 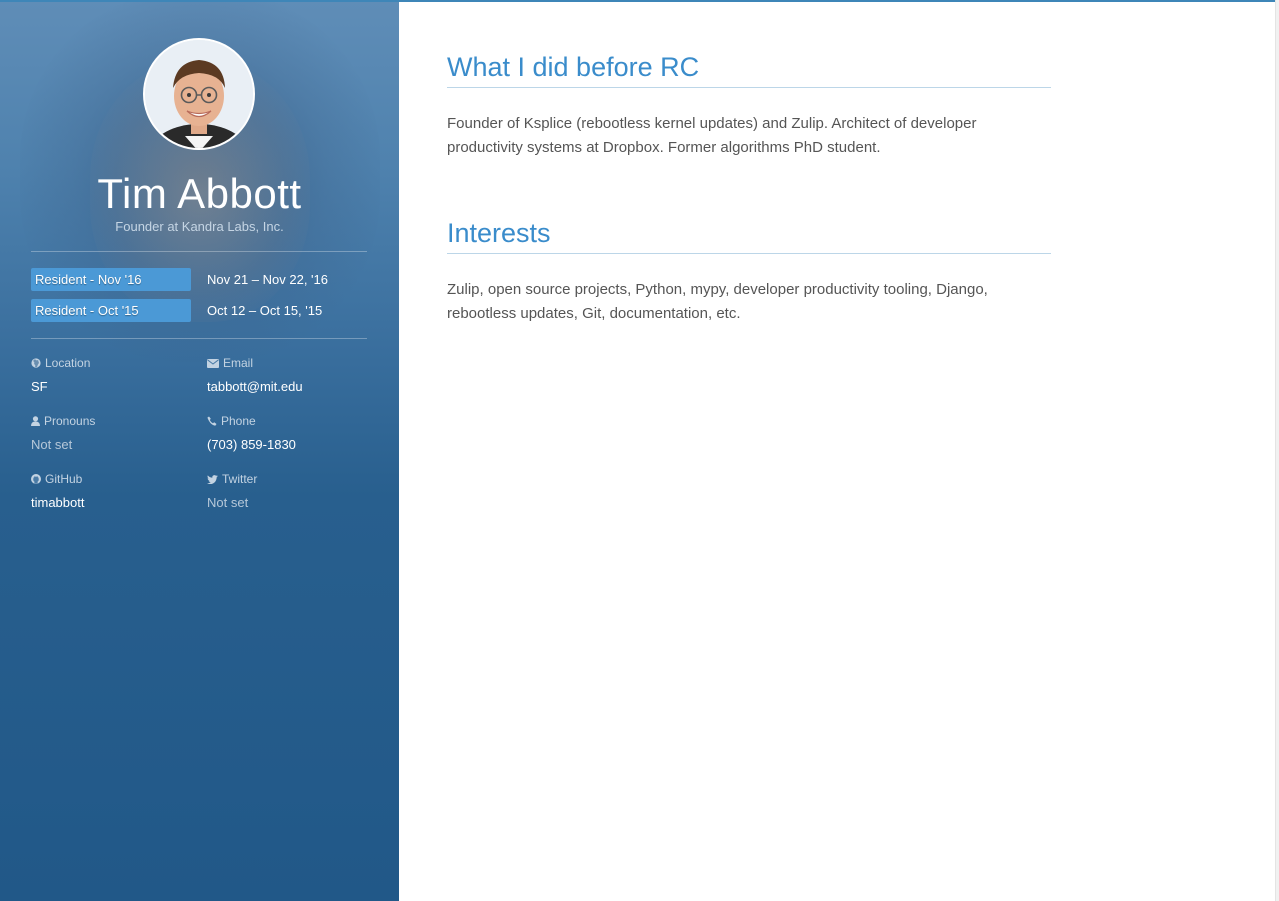 What do you see at coordinates (35, 421) in the screenshot?
I see `user-icon` at bounding box center [35, 421].